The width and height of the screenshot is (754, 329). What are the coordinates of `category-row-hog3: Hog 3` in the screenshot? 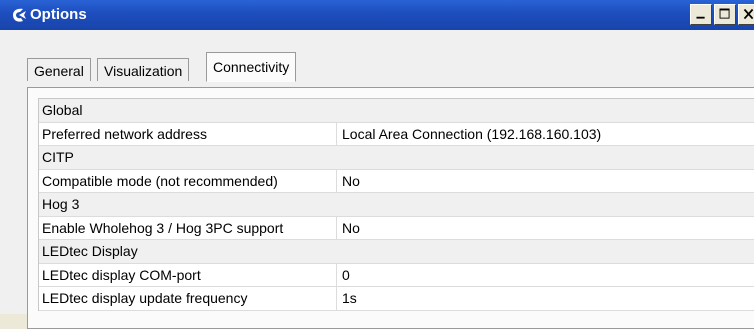 It's located at (396, 205).